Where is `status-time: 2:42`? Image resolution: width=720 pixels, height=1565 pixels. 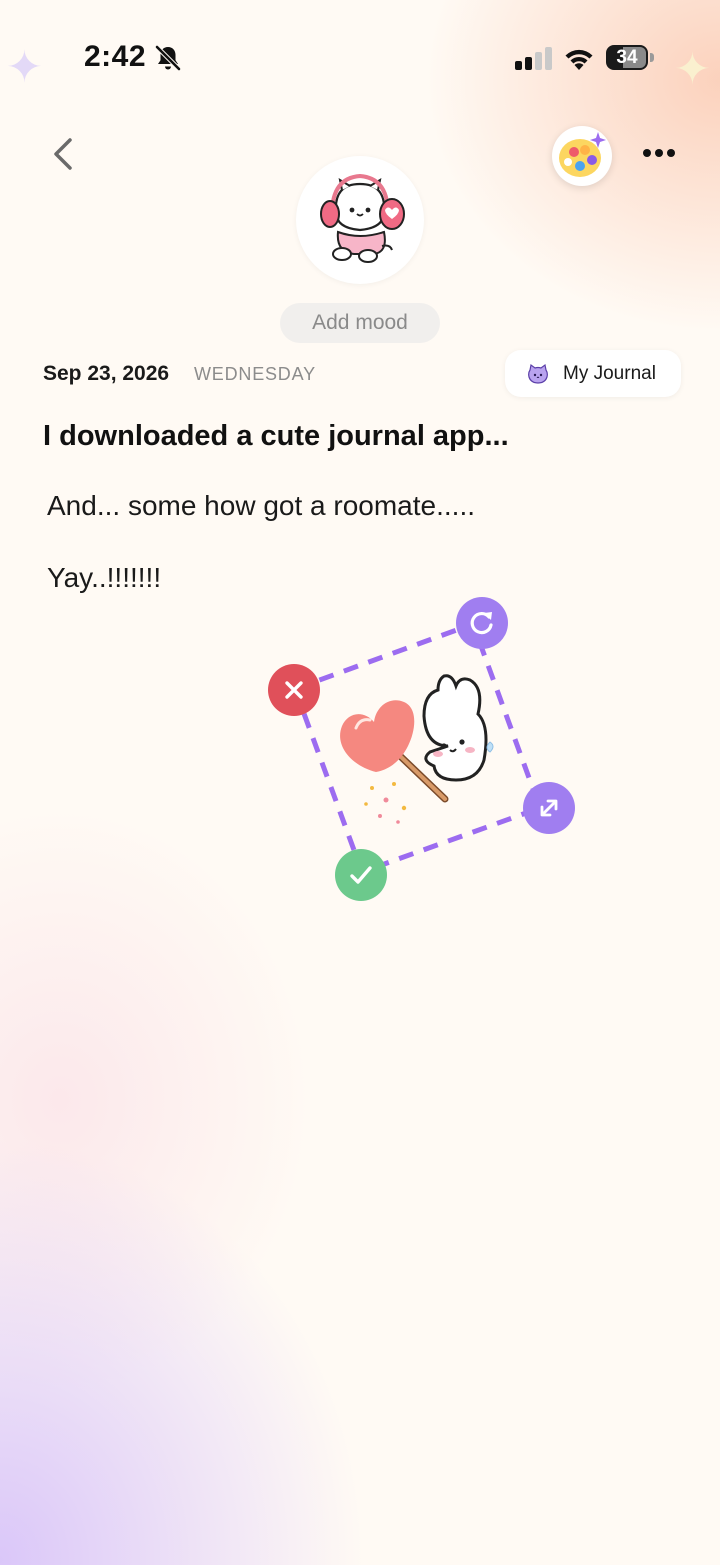 status-time: 2:42 is located at coordinates (115, 56).